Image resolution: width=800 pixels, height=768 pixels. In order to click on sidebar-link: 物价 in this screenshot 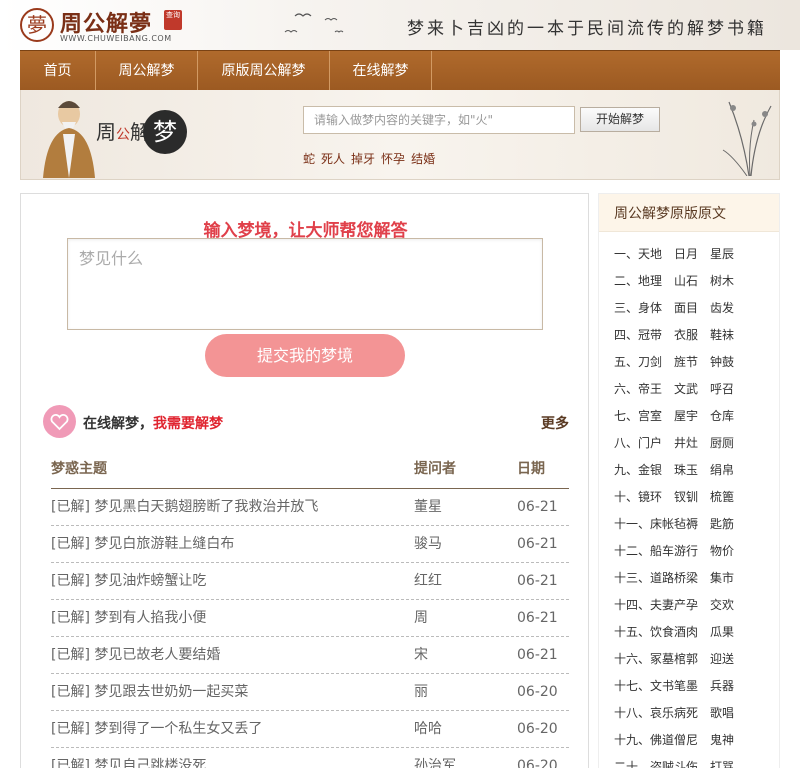, I will do `click(728, 551)`.